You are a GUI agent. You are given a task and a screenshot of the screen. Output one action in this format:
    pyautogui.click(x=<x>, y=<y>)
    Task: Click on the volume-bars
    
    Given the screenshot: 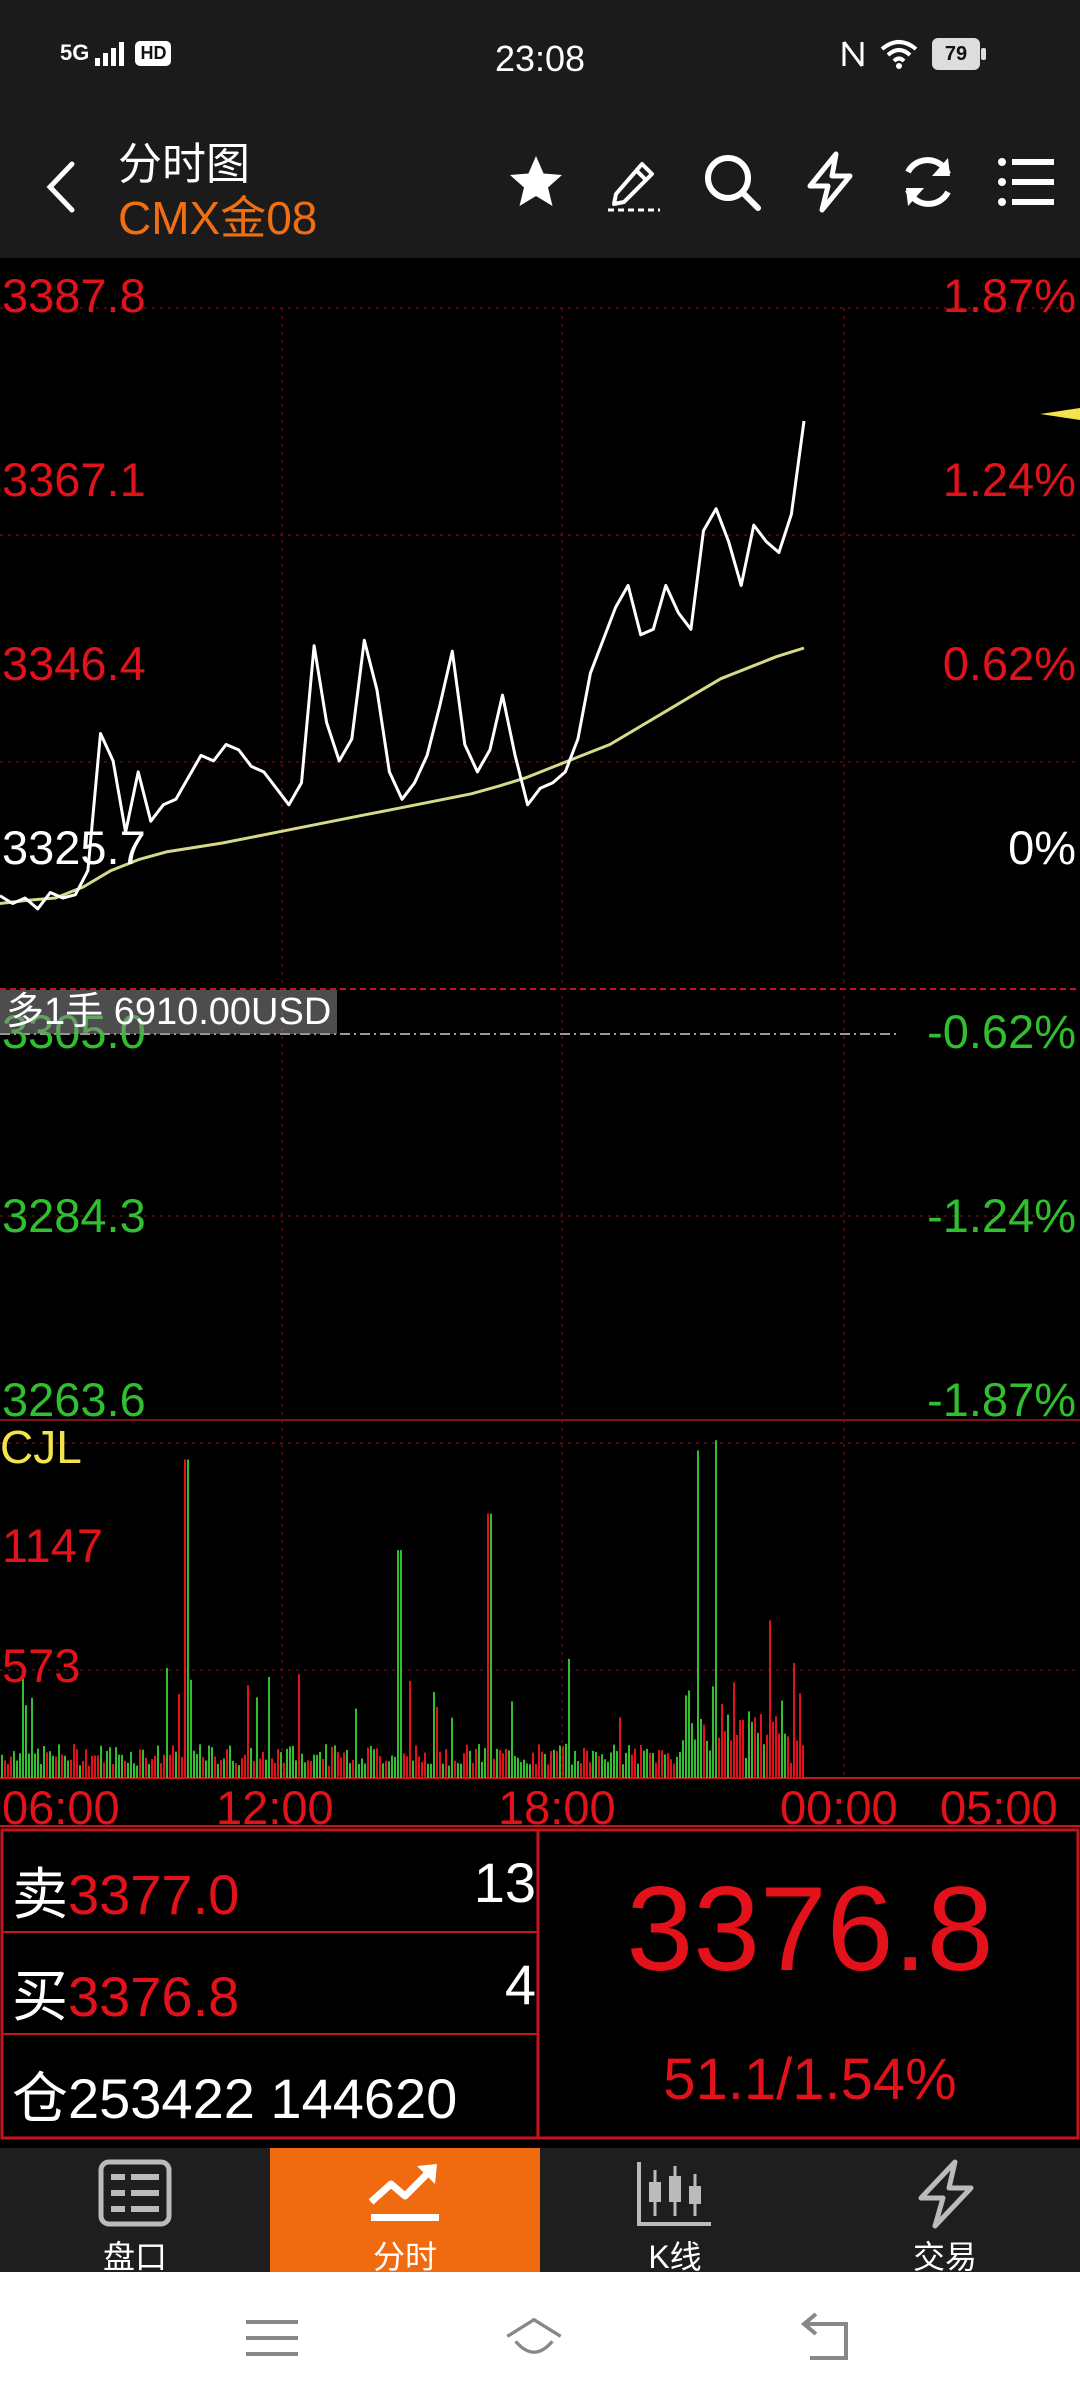 What is the action you would take?
    pyautogui.click(x=402, y=1609)
    